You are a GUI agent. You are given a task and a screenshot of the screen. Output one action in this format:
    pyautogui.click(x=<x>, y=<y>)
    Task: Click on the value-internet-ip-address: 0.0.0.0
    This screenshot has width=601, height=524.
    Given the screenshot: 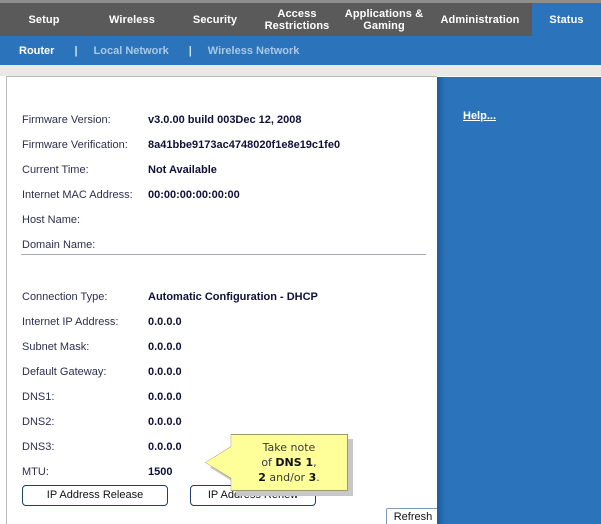 What is the action you would take?
    pyautogui.click(x=165, y=321)
    